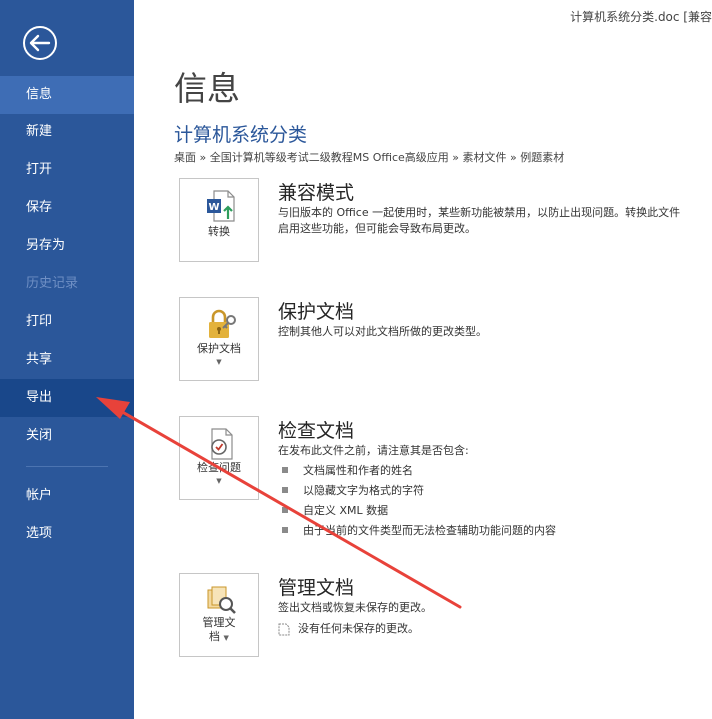 The width and height of the screenshot is (712, 719). I want to click on manage-document-label-line2: 档 ▼, so click(219, 637).